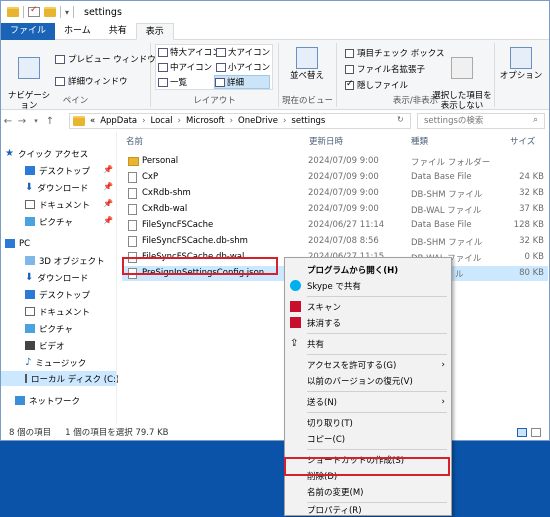 Image resolution: width=550 pixels, height=517 pixels. I want to click on nav-3d-objects: 3D オブジェクト, so click(65, 260).